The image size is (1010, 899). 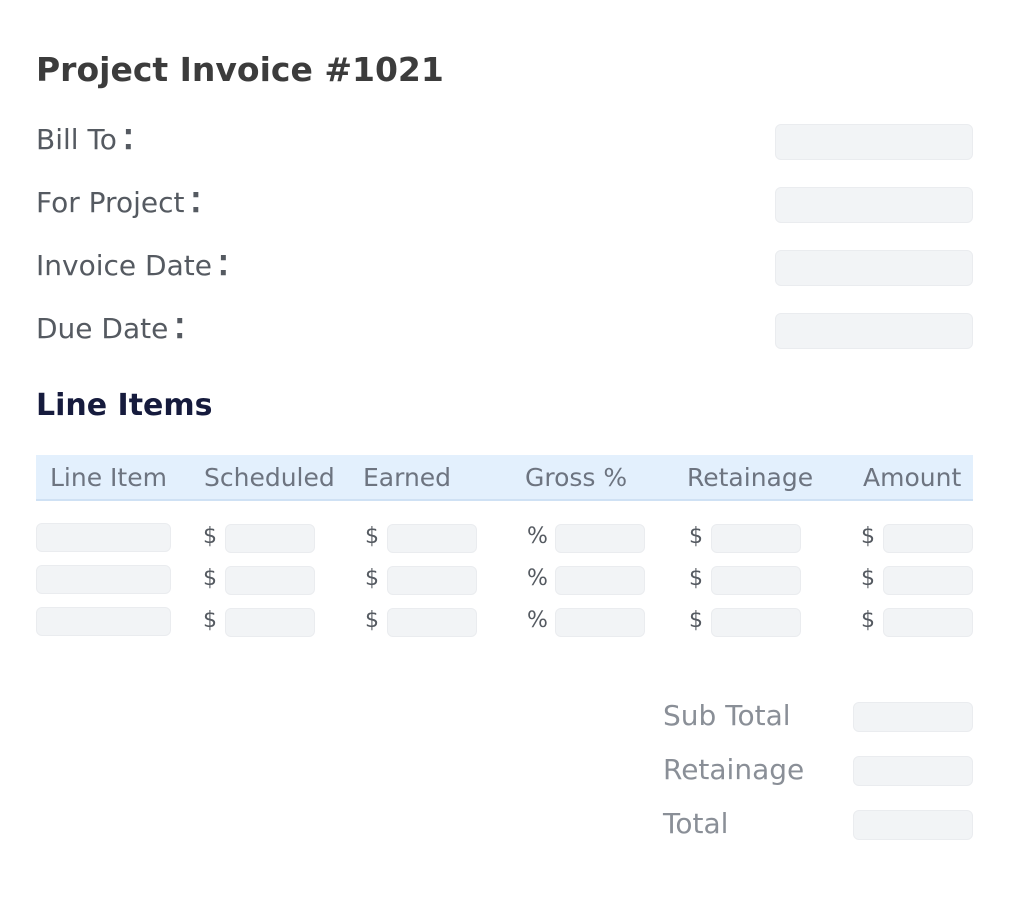 I want to click on column-header-scheduled: Scheduled, so click(x=269, y=477).